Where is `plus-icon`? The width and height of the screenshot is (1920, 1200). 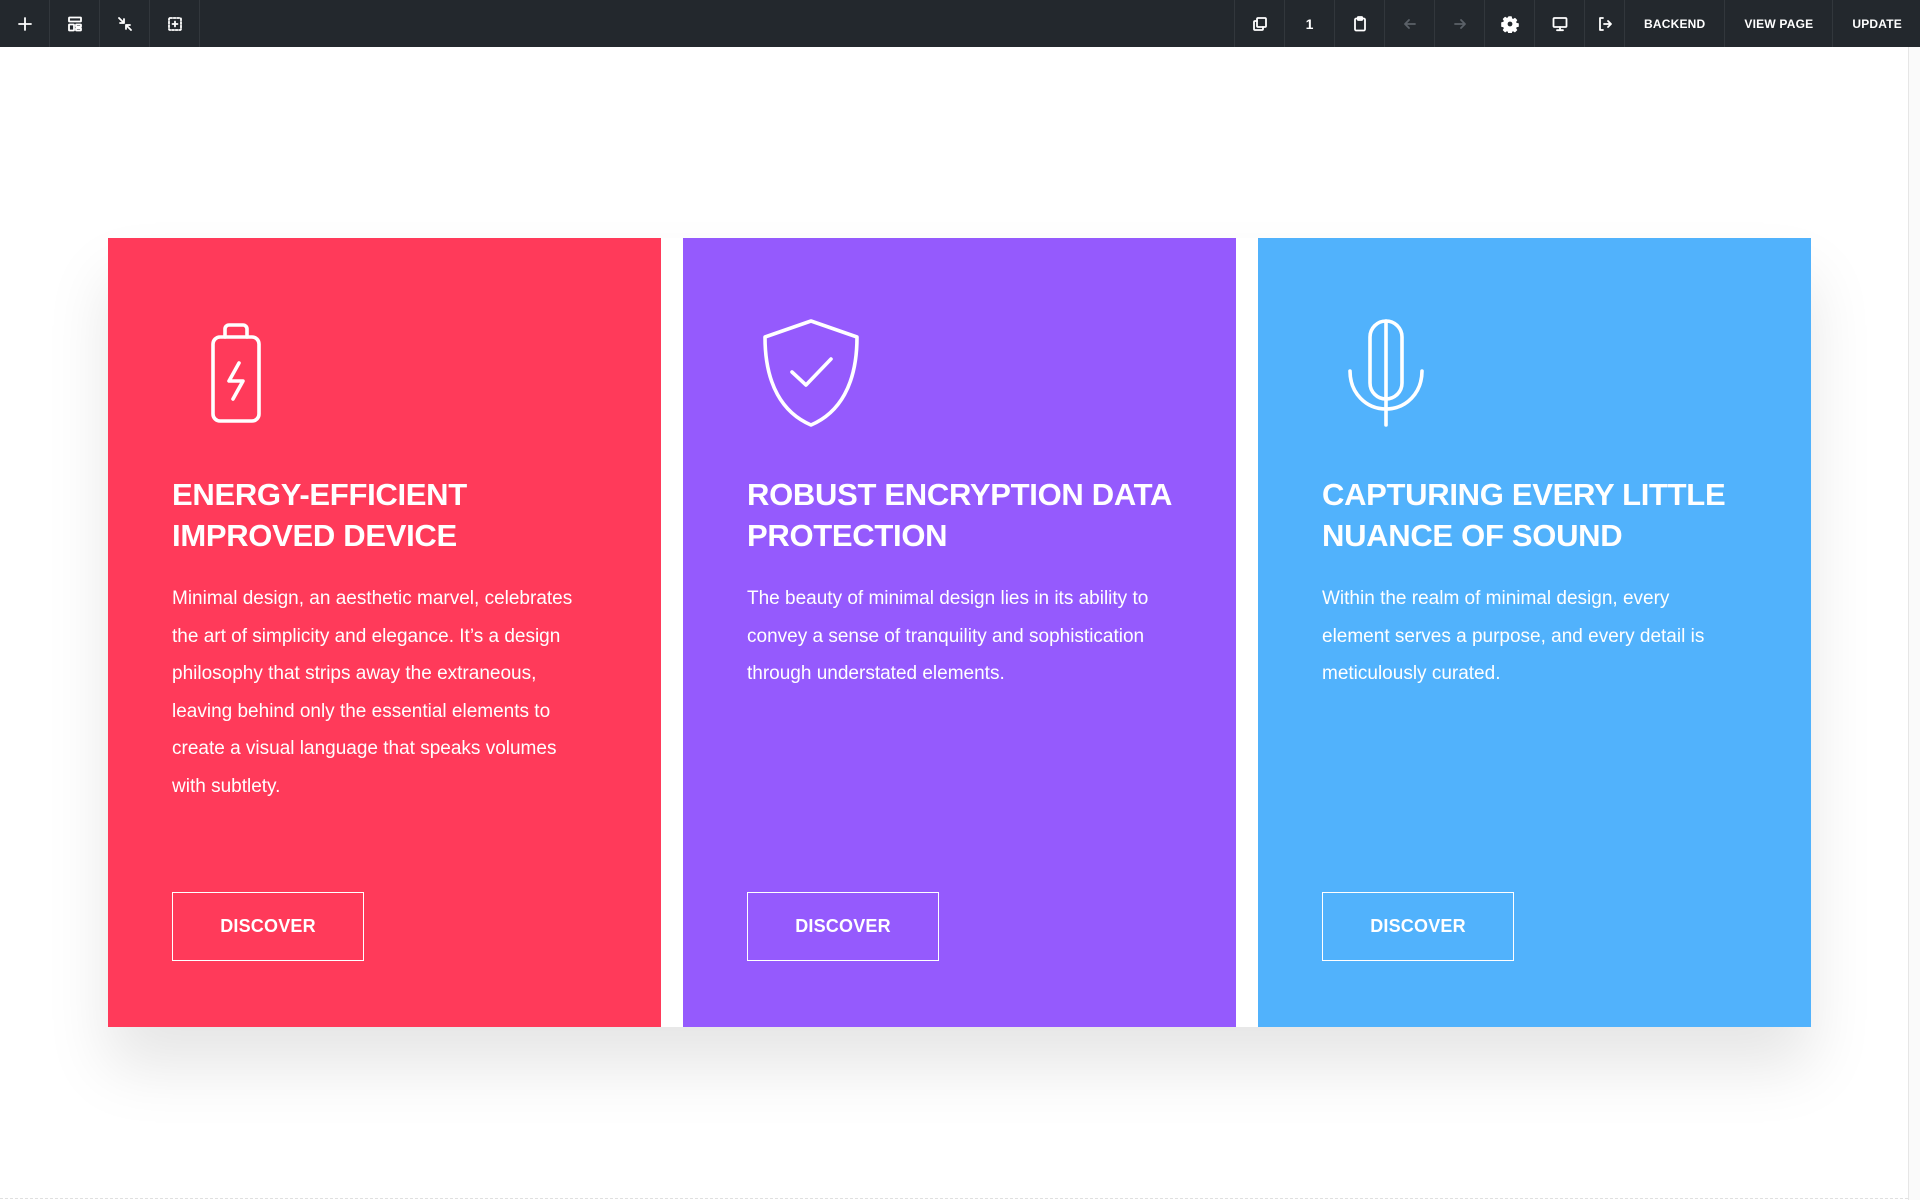 plus-icon is located at coordinates (24, 23).